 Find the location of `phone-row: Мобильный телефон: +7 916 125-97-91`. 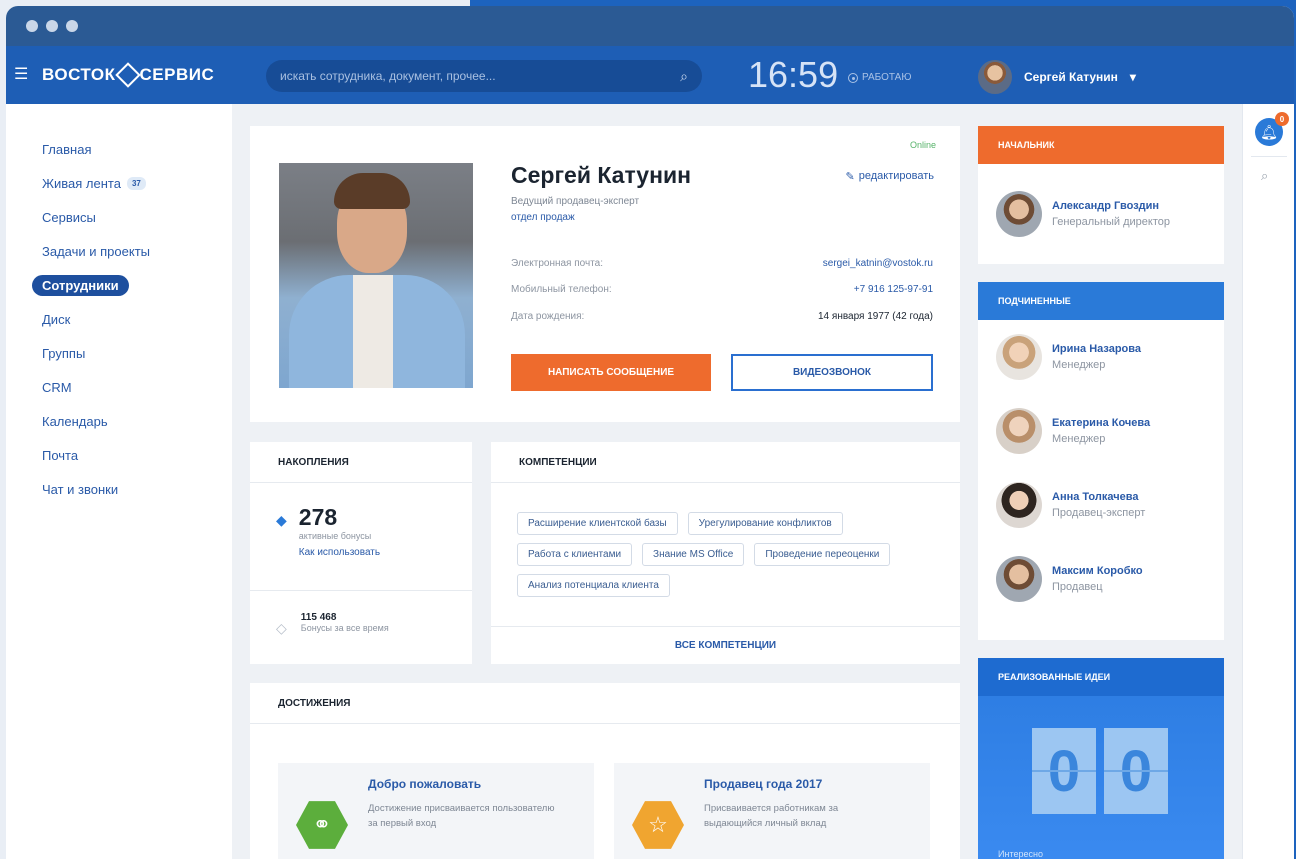

phone-row: Мобильный телефон: +7 916 125-97-91 is located at coordinates (722, 289).